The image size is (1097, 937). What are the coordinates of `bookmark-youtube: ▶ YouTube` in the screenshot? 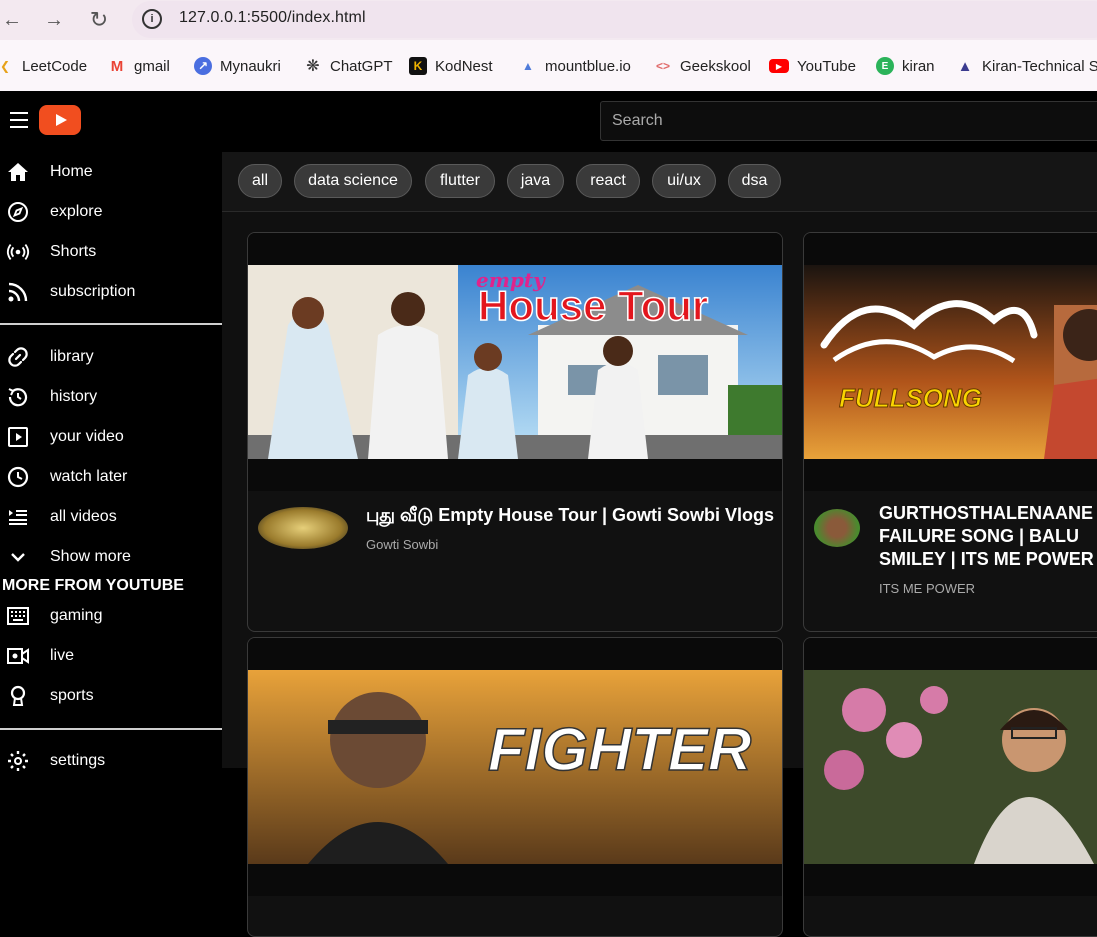 It's located at (812, 66).